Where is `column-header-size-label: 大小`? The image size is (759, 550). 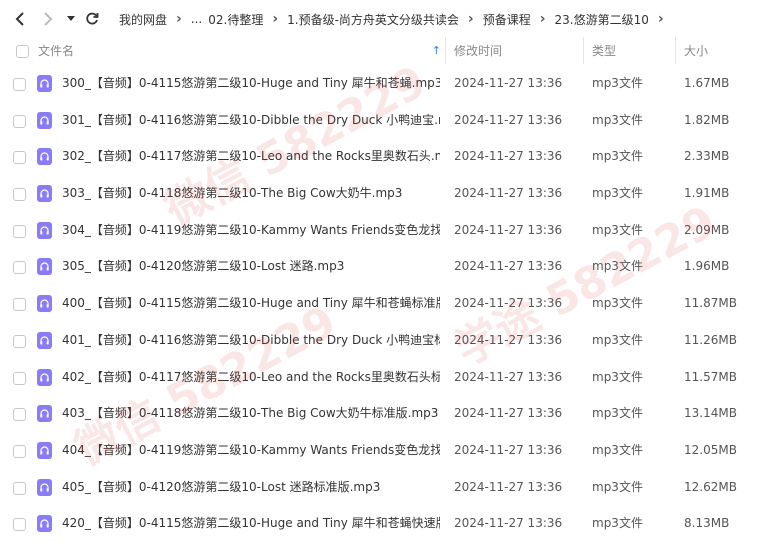 column-header-size-label: 大小 is located at coordinates (696, 51).